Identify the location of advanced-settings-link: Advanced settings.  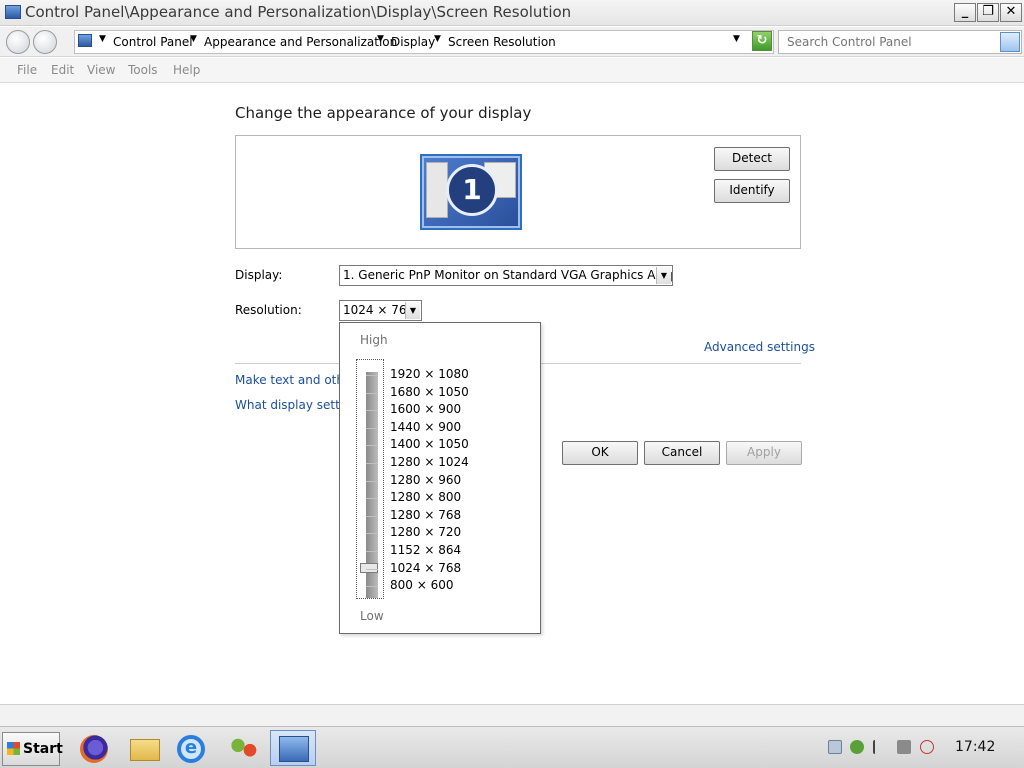
(759, 347).